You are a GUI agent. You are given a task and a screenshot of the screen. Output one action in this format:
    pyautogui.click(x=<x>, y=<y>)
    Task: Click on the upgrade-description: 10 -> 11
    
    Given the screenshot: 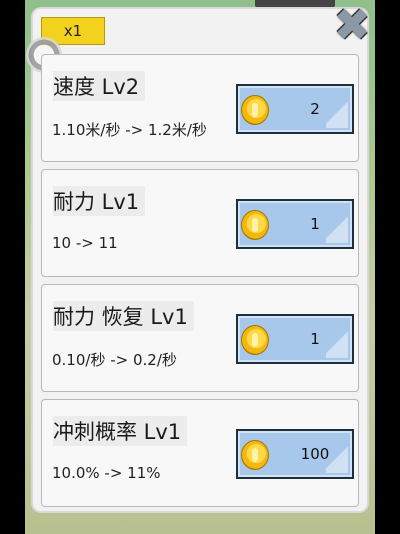 What is the action you would take?
    pyautogui.click(x=85, y=243)
    